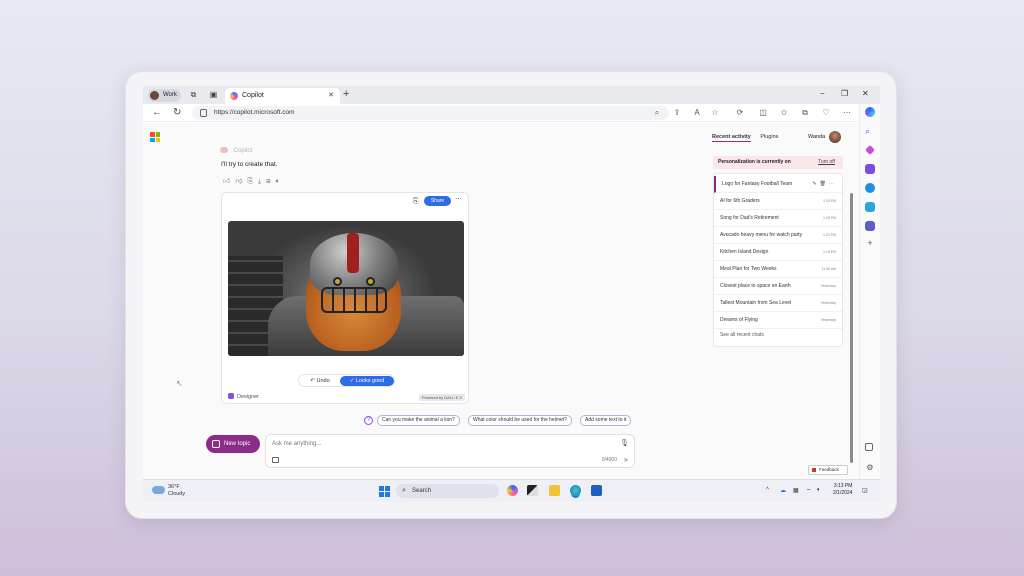 This screenshot has height=576, width=1024. Describe the element at coordinates (748, 269) in the screenshot. I see `history-title: Meal Plan for Two Weeks` at that location.